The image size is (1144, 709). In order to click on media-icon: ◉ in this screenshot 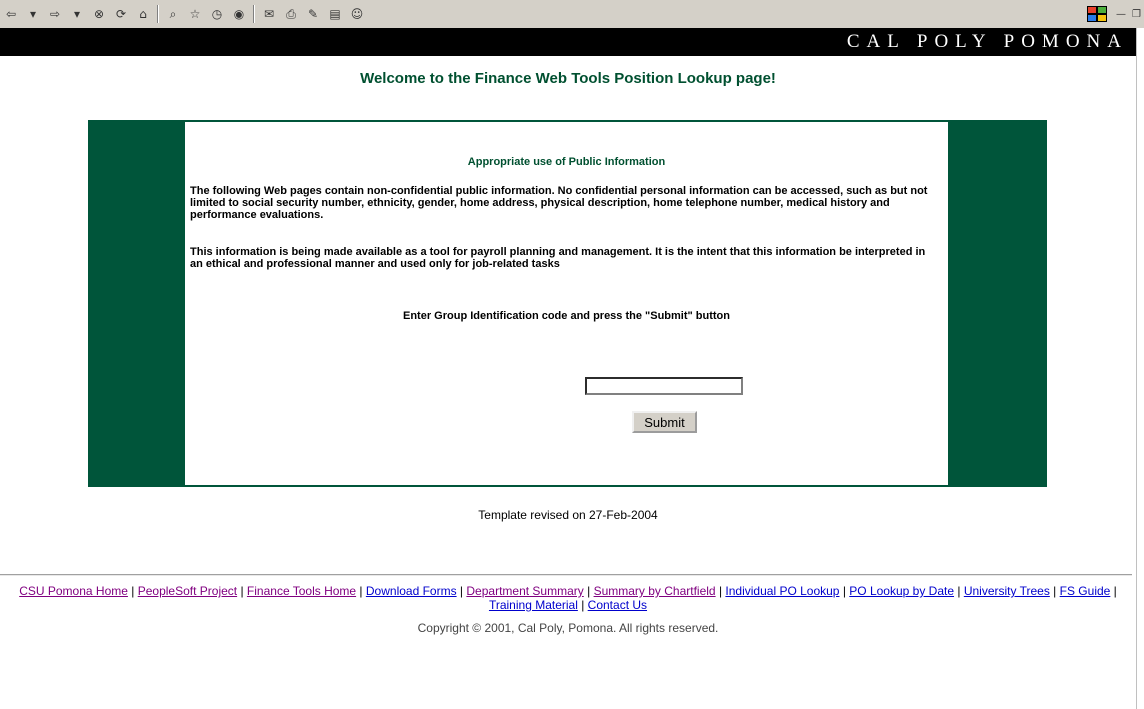, I will do `click(239, 14)`.